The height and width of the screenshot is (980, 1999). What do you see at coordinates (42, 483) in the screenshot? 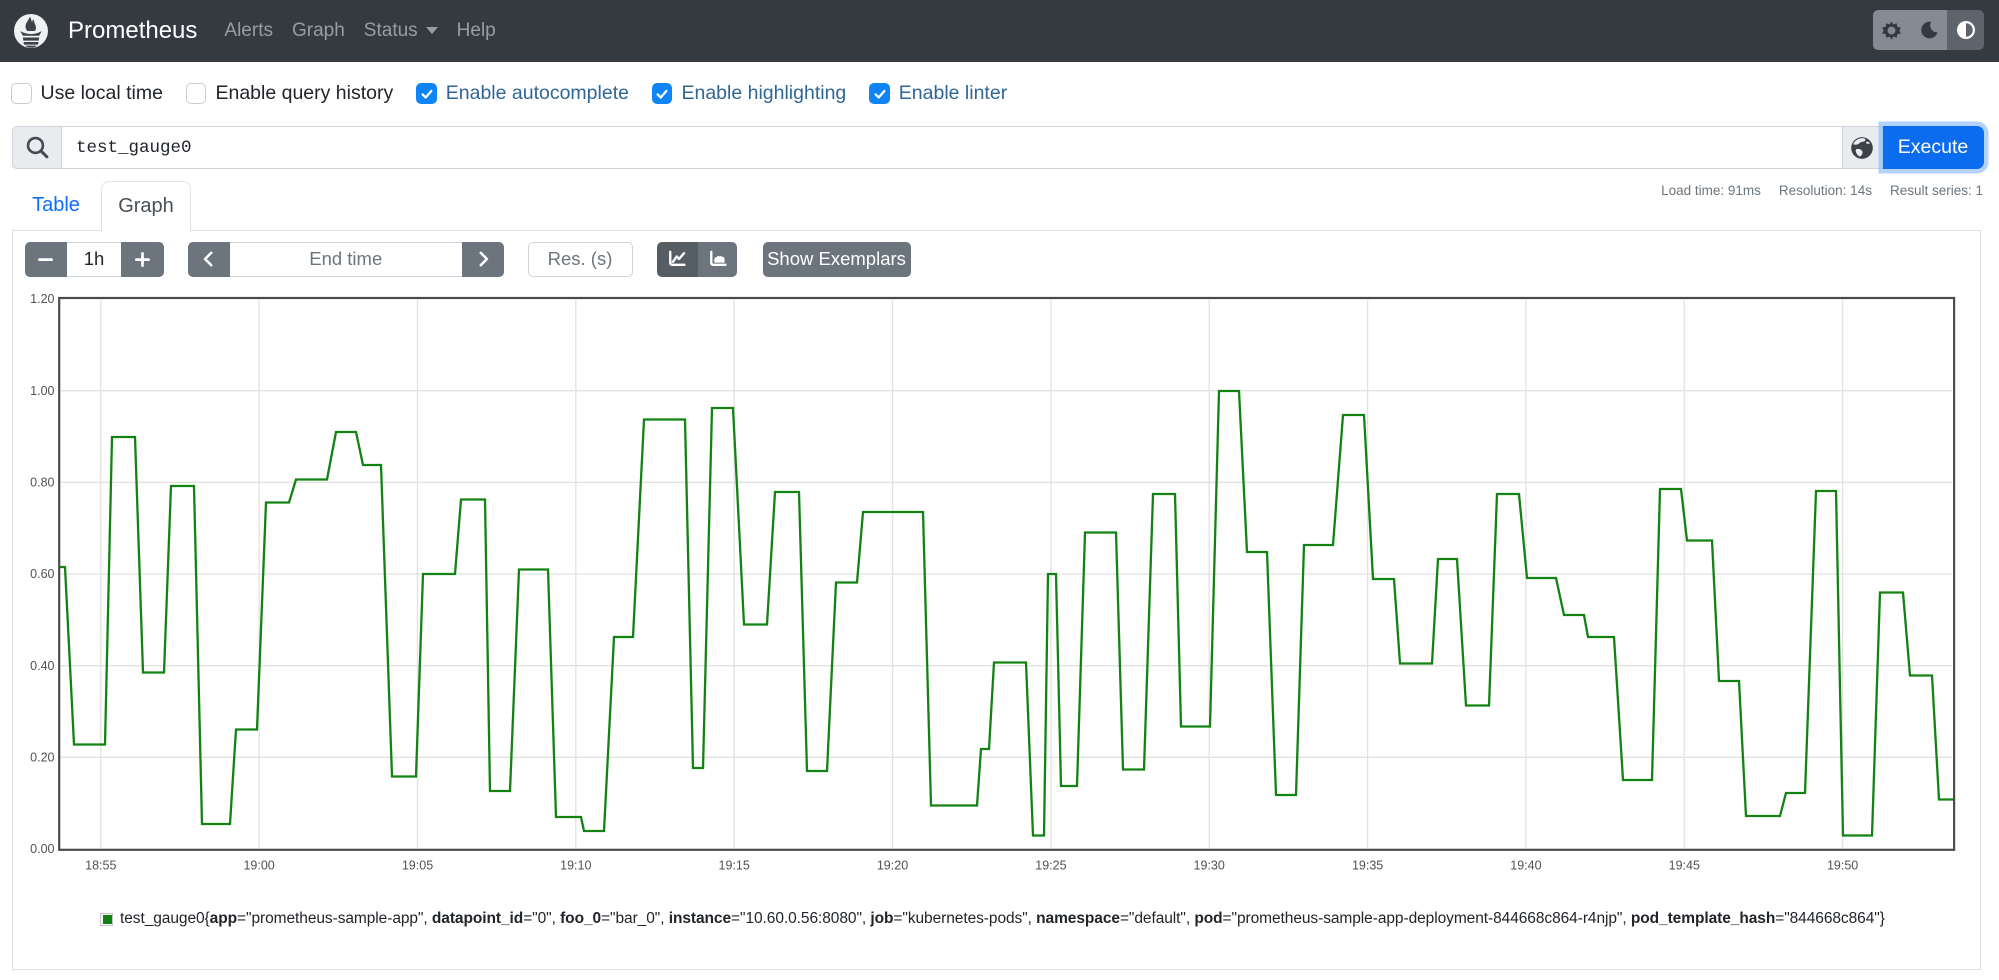
I see `svg-text: 0.80` at bounding box center [42, 483].